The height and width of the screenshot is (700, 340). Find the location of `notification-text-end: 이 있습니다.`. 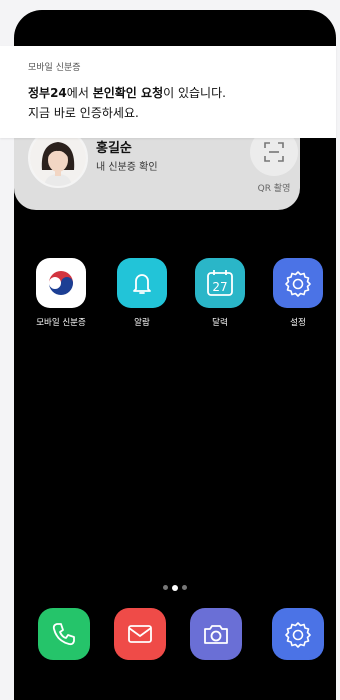

notification-text-end: 이 있습니다. is located at coordinates (194, 93).